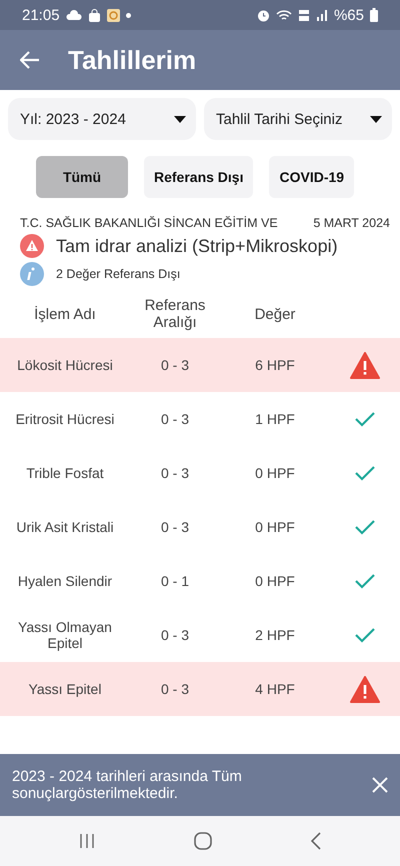 Image resolution: width=400 pixels, height=866 pixels. I want to click on bag-icon, so click(94, 15).